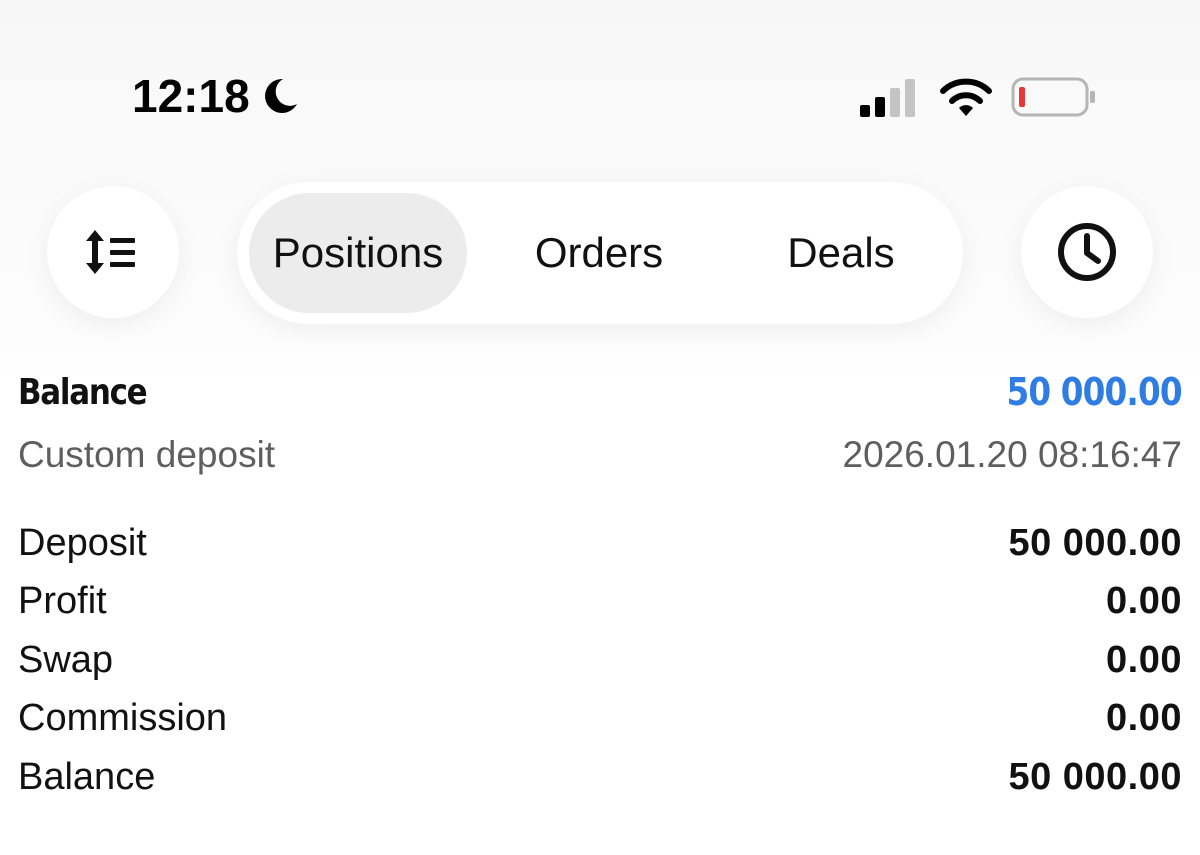 This screenshot has height=855, width=1200. I want to click on status-time: 12:18, so click(191, 96).